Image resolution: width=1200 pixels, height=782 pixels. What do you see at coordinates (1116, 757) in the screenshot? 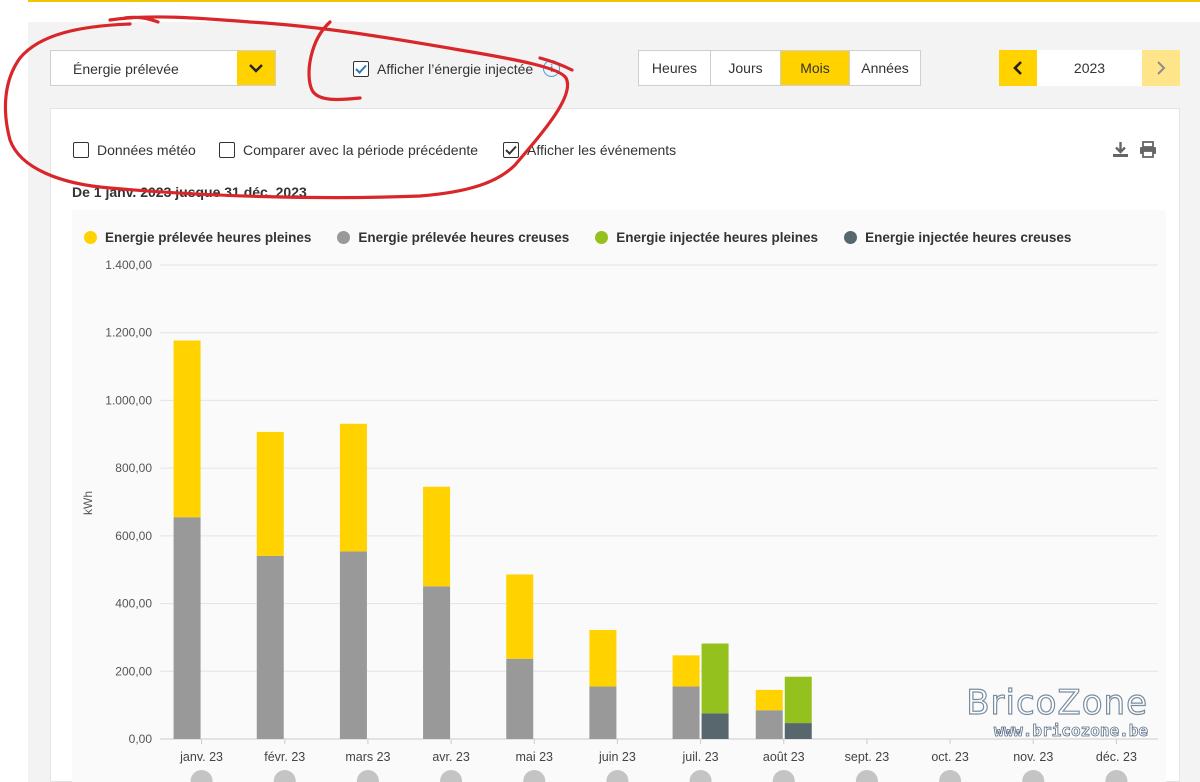
I see `x-tick-label: déc. 23` at bounding box center [1116, 757].